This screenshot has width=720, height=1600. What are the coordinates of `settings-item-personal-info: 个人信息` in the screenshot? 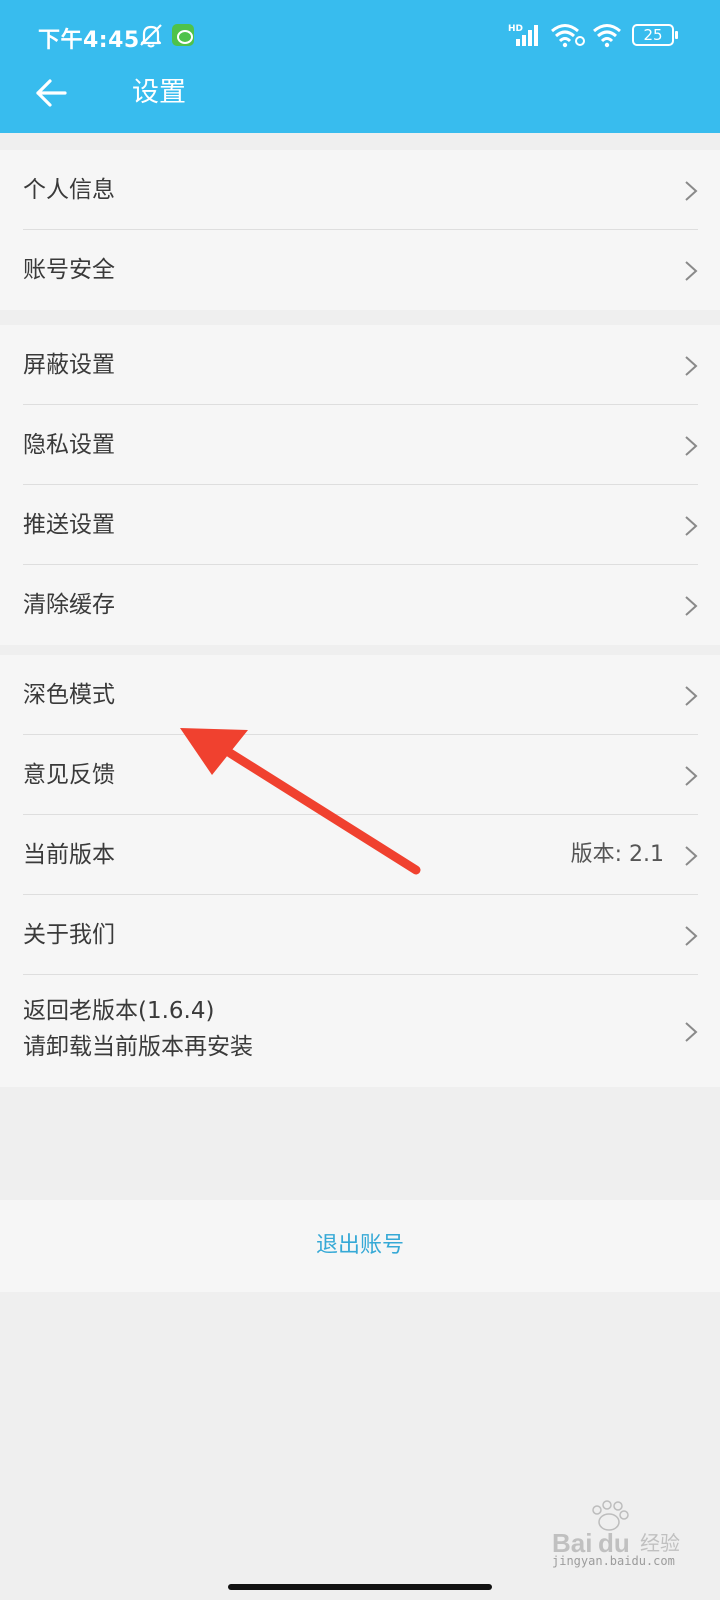 It's located at (360, 190).